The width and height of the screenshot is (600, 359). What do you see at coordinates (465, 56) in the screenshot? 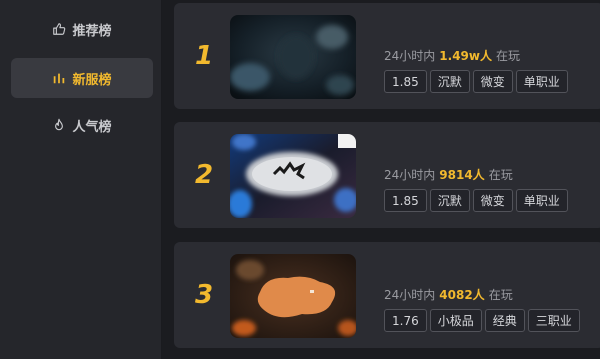
I see `player-count: 1.49w人` at bounding box center [465, 56].